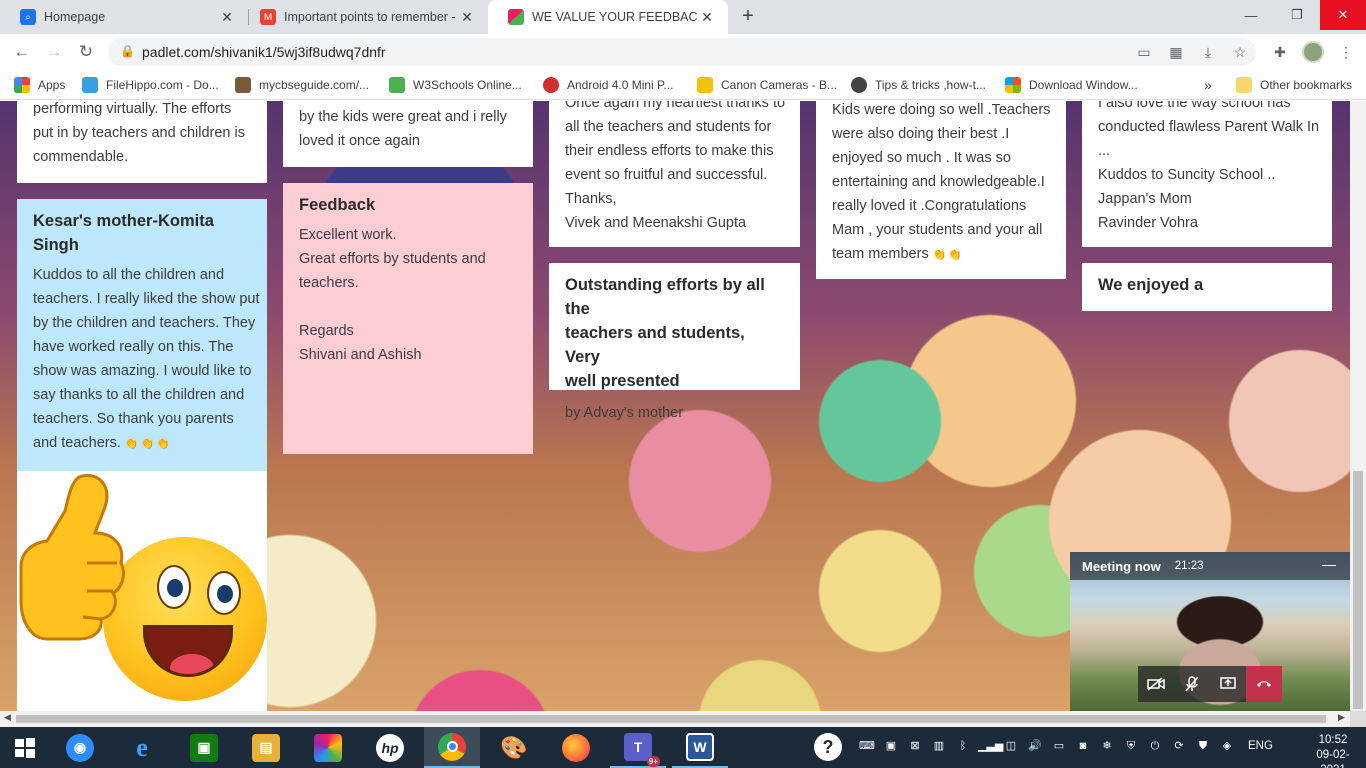 Image resolution: width=1366 pixels, height=768 pixels. I want to click on taskbar-store: ▣, so click(204, 747).